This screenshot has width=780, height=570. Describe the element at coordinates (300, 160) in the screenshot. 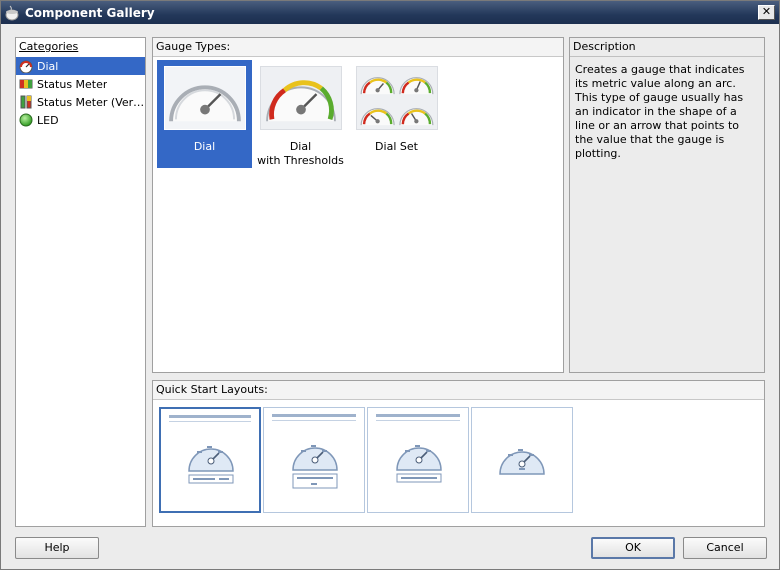

I see `gauge-type-label-line2: with Thresholds` at that location.